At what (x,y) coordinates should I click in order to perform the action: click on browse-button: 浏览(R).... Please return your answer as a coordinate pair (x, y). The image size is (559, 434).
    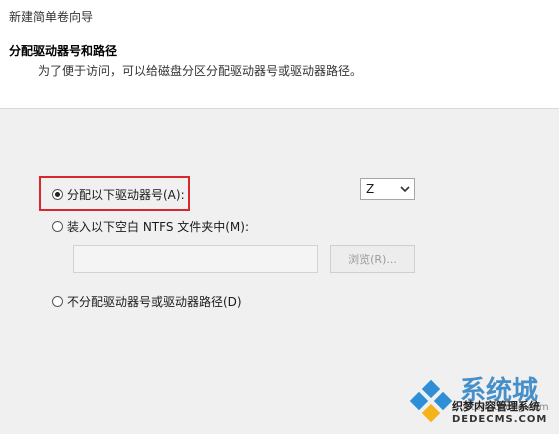
    Looking at the image, I should click on (372, 259).